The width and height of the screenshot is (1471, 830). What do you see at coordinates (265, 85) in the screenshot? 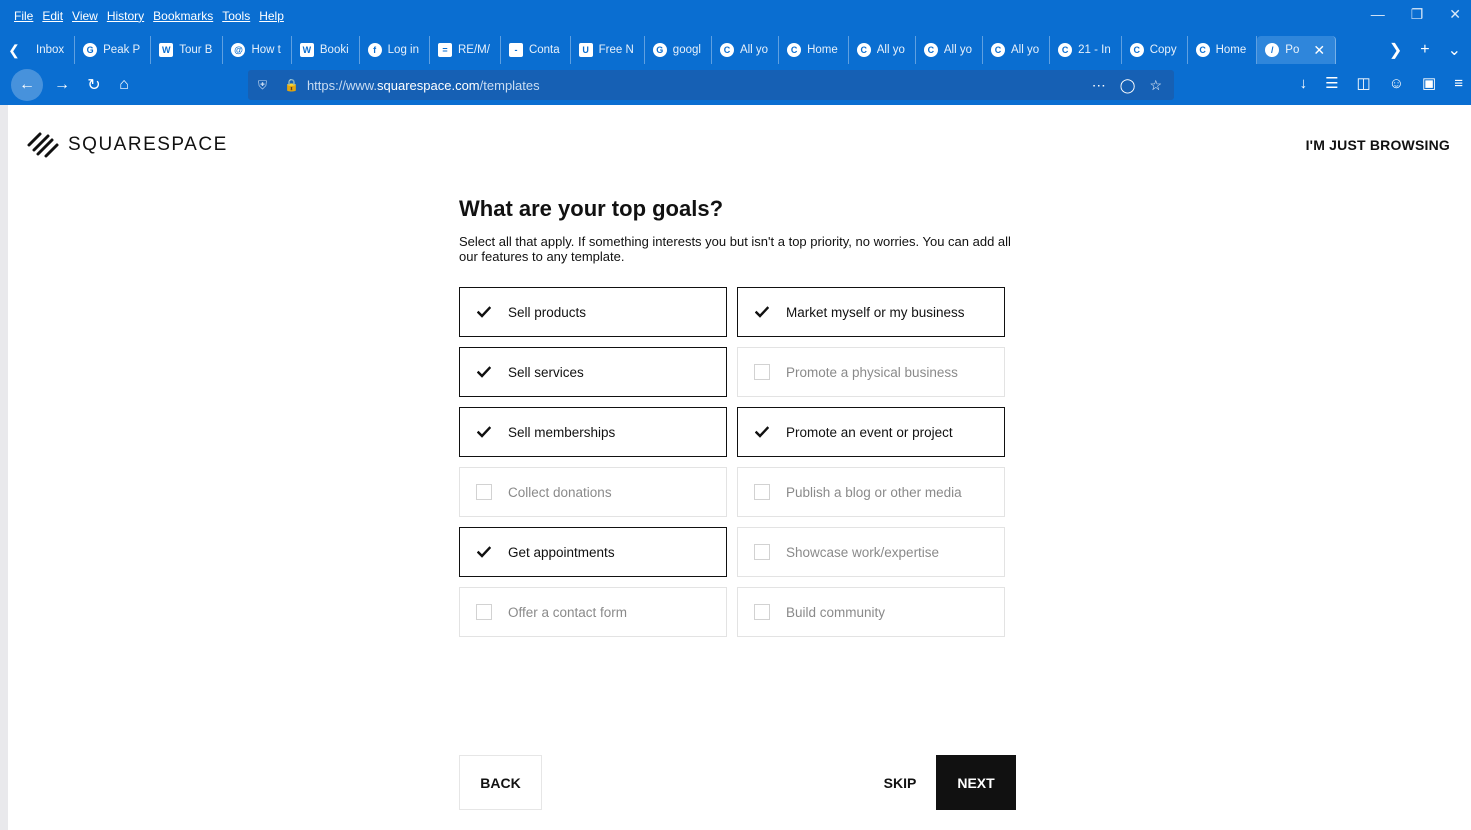
I see `shield-icon: ⛨` at bounding box center [265, 85].